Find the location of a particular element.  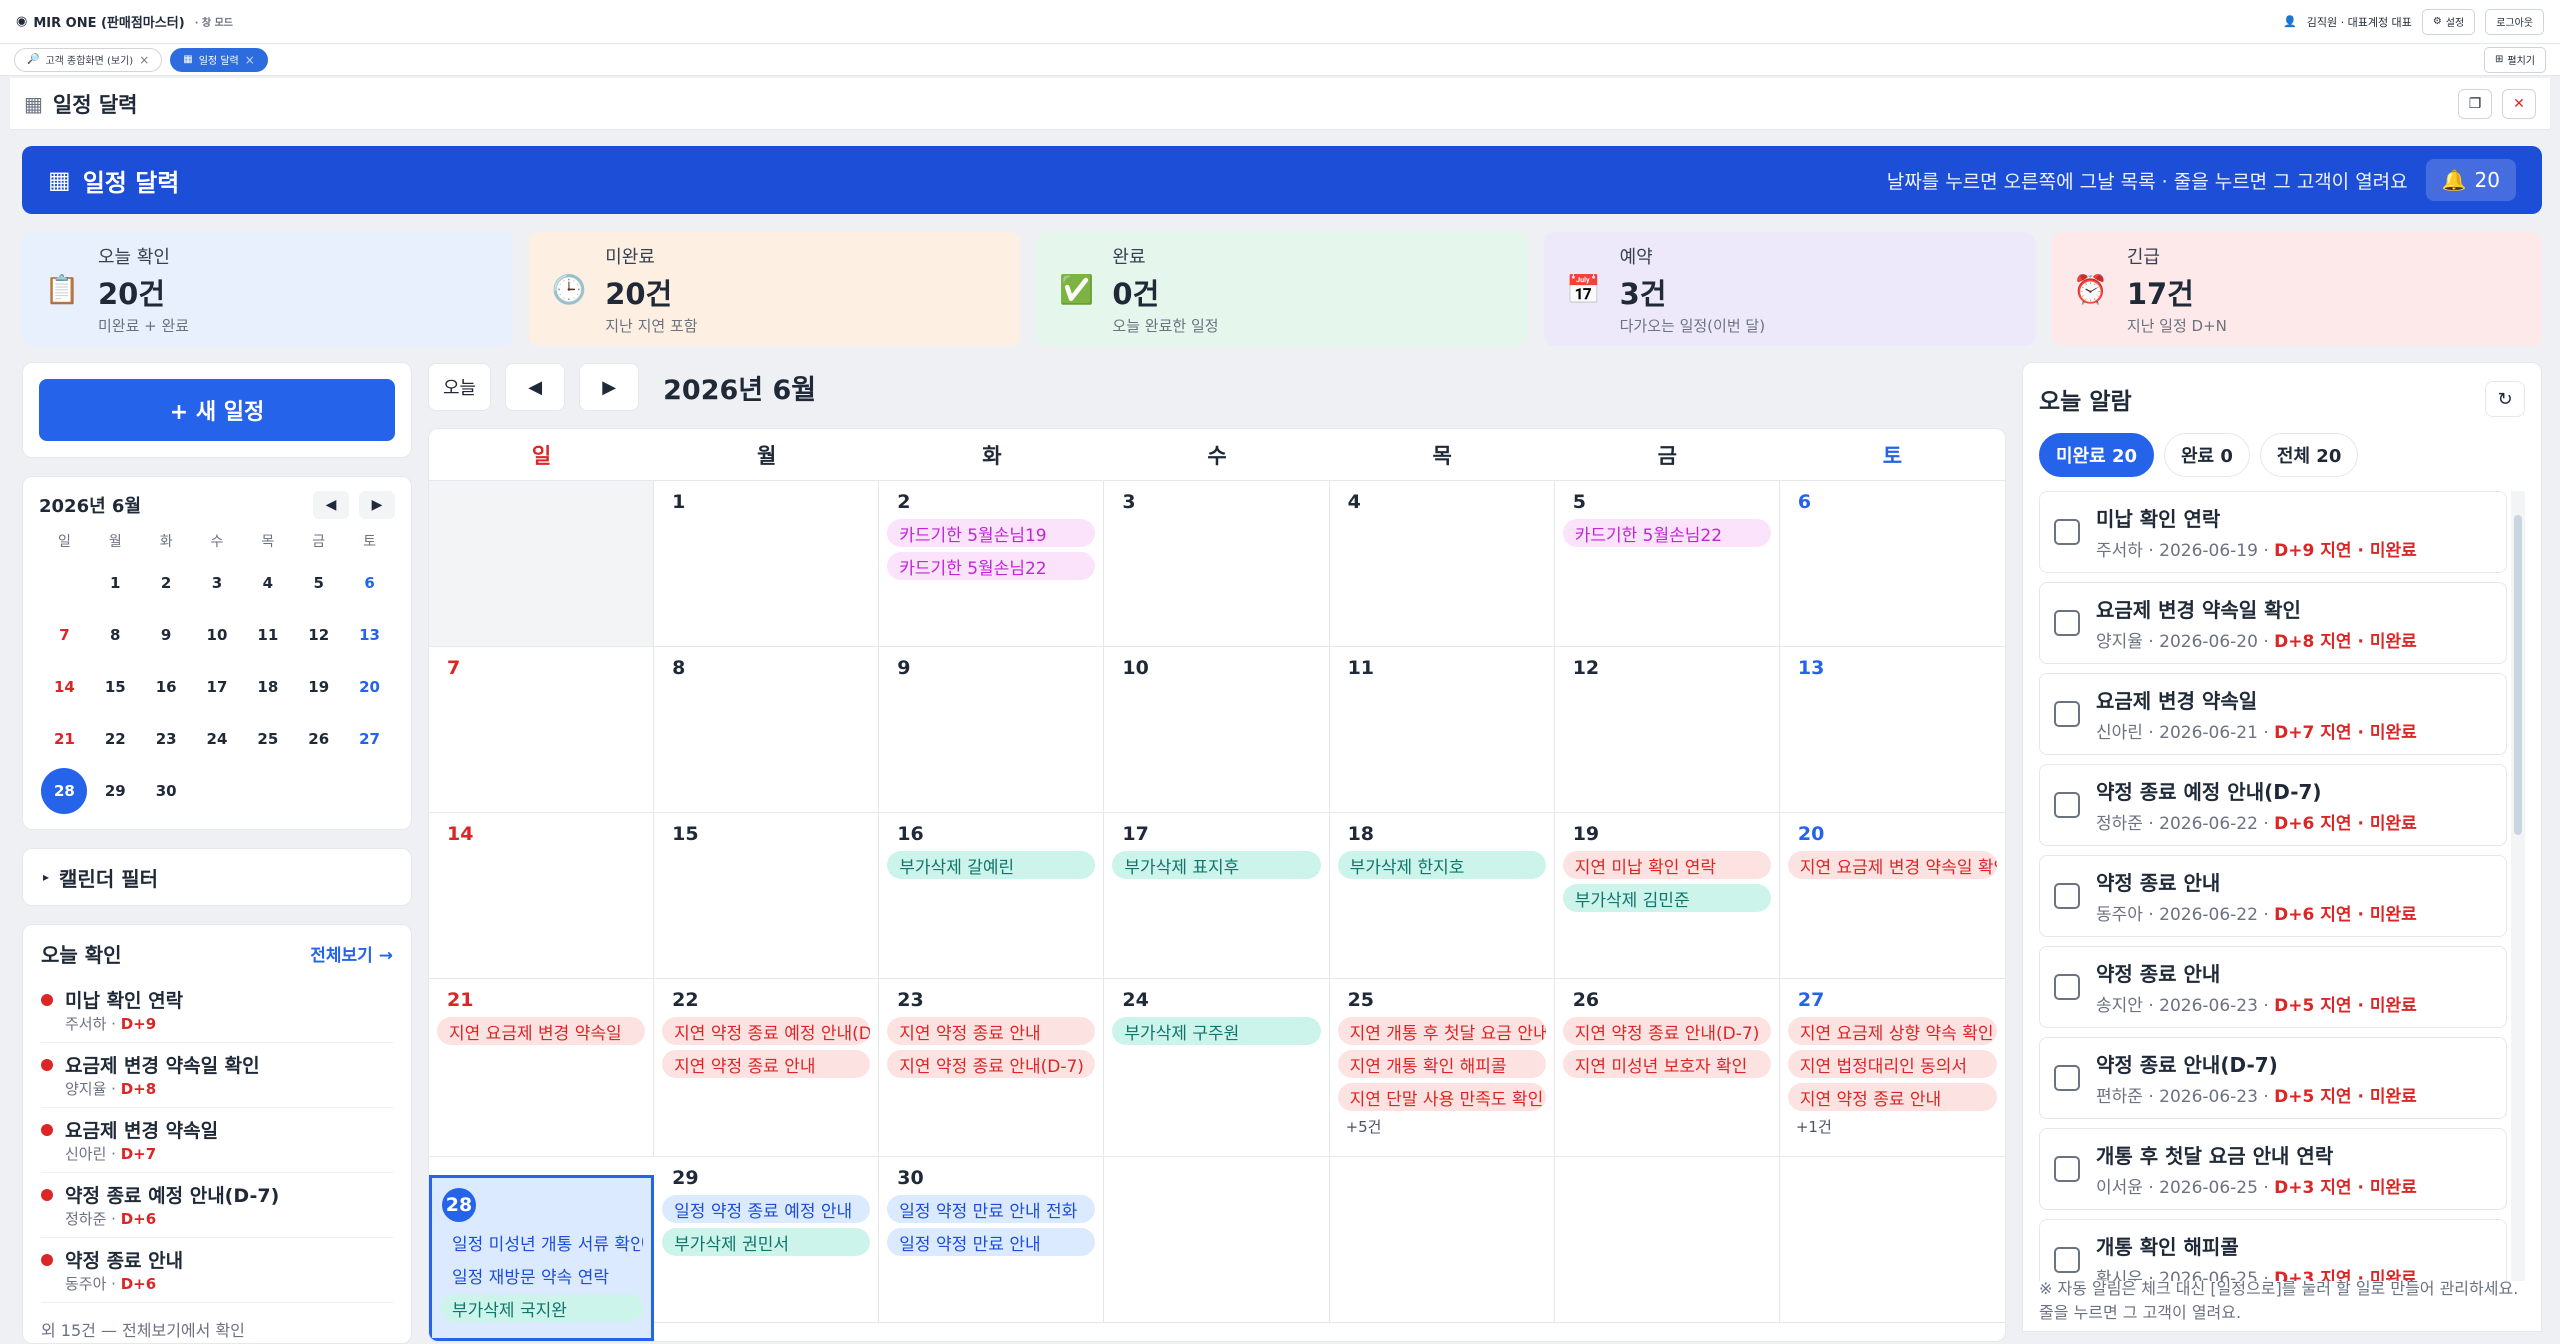

settings-button: ⚙ 설정 is located at coordinates (2448, 21).